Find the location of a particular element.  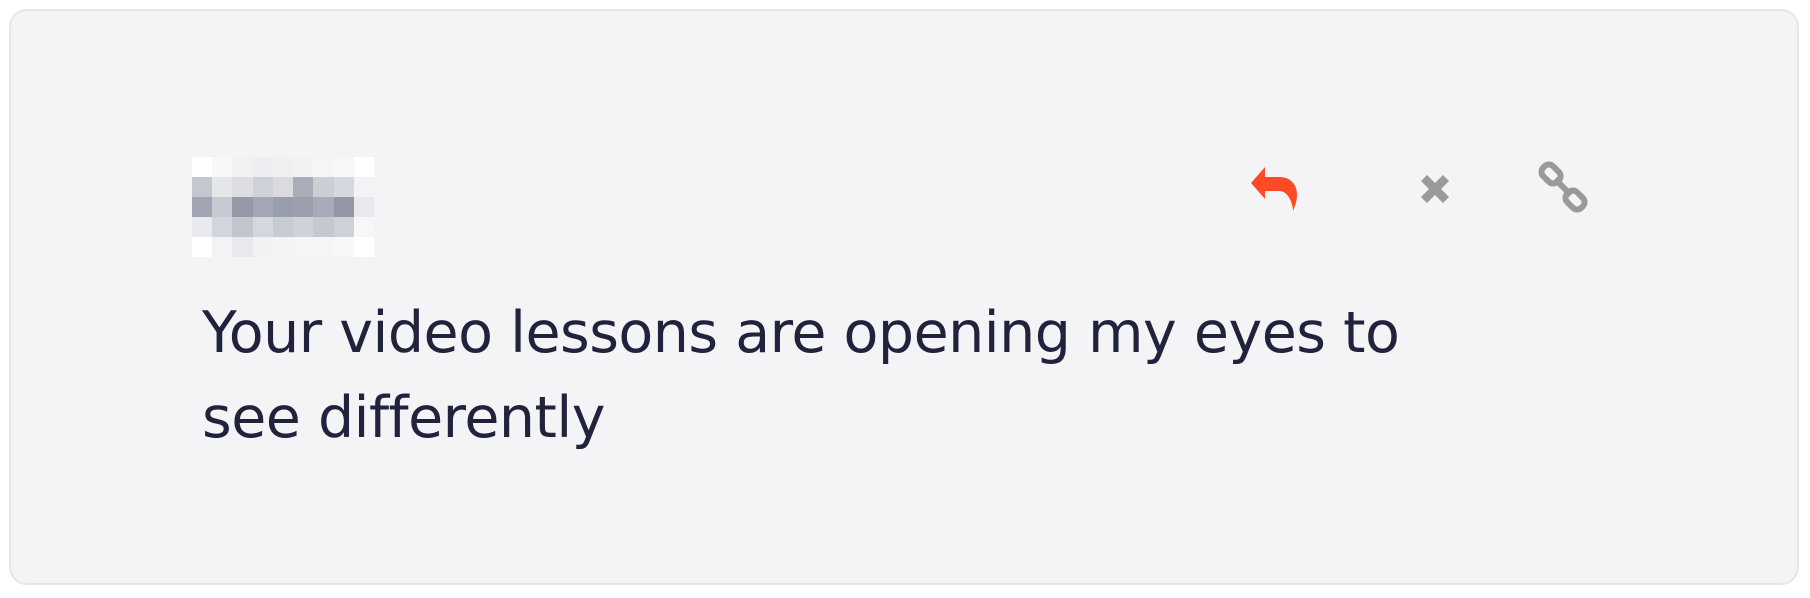

close-icon is located at coordinates (1435, 189).